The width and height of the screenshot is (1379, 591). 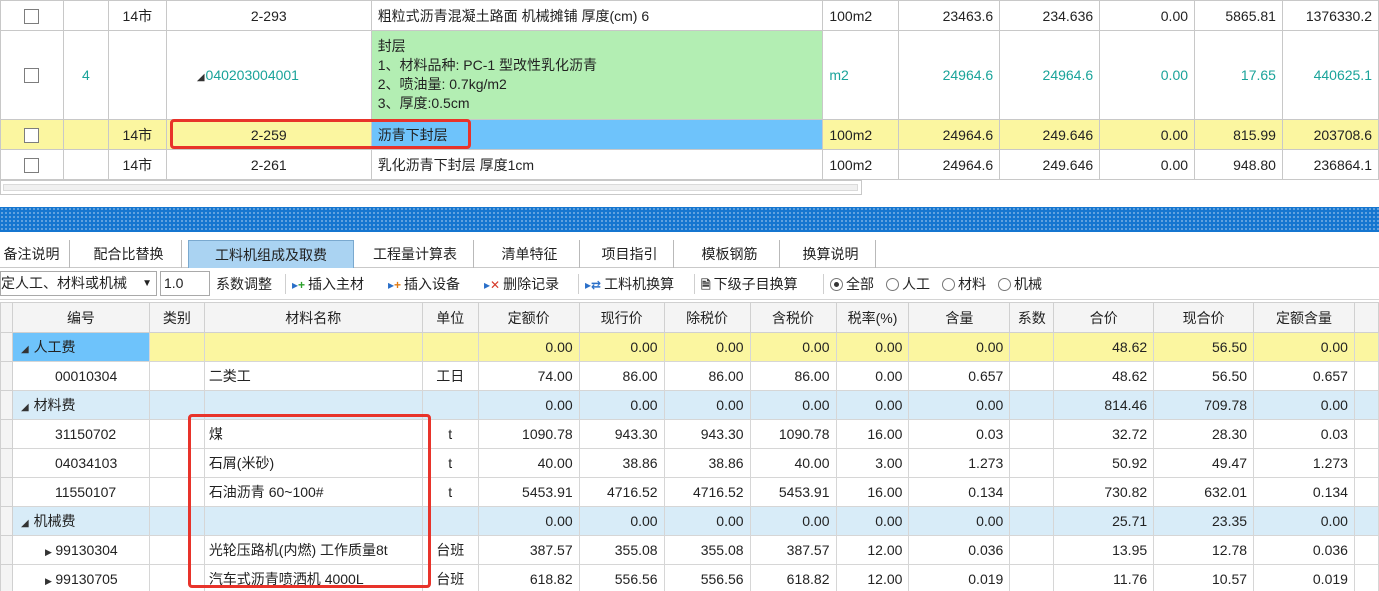 I want to click on horizontal-scrollbar, so click(x=431, y=187).